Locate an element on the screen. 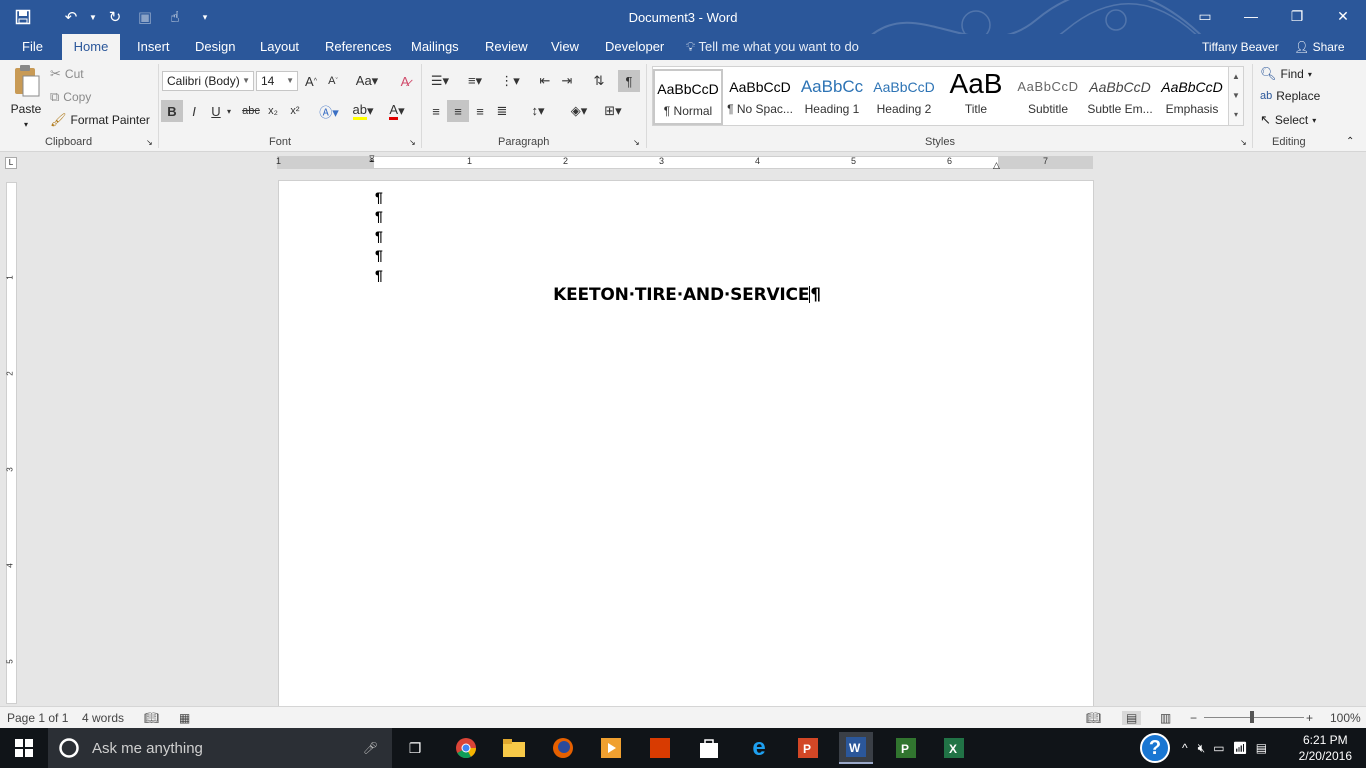 This screenshot has height=768, width=1366. style-normal: AaBbCcD ¶ Normal is located at coordinates (688, 97).